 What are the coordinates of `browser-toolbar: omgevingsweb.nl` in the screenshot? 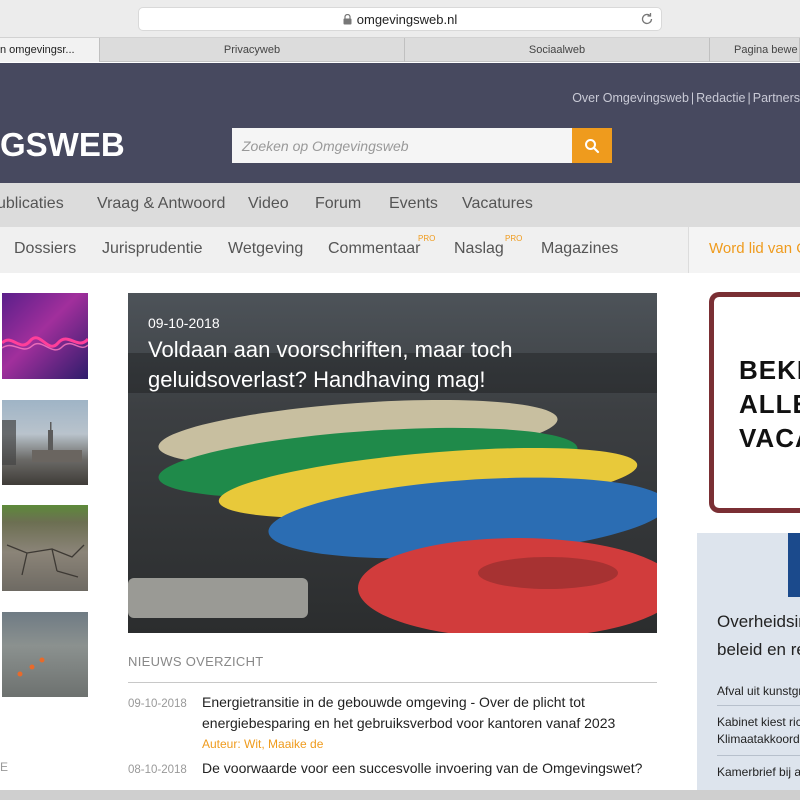 It's located at (400, 19).